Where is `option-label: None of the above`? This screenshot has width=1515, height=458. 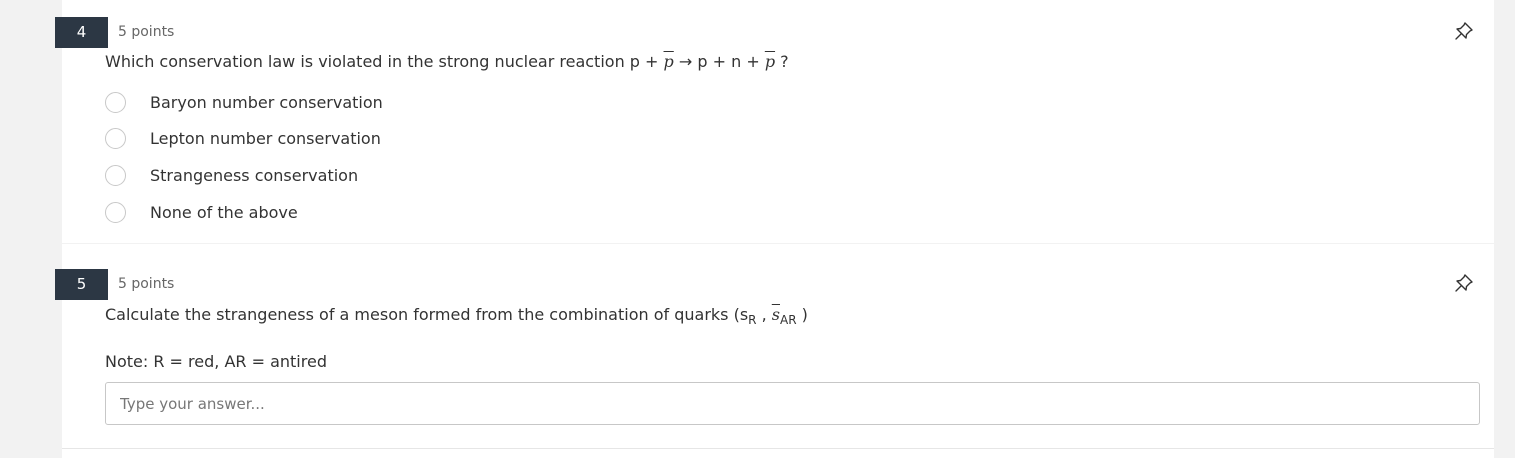 option-label: None of the above is located at coordinates (224, 212).